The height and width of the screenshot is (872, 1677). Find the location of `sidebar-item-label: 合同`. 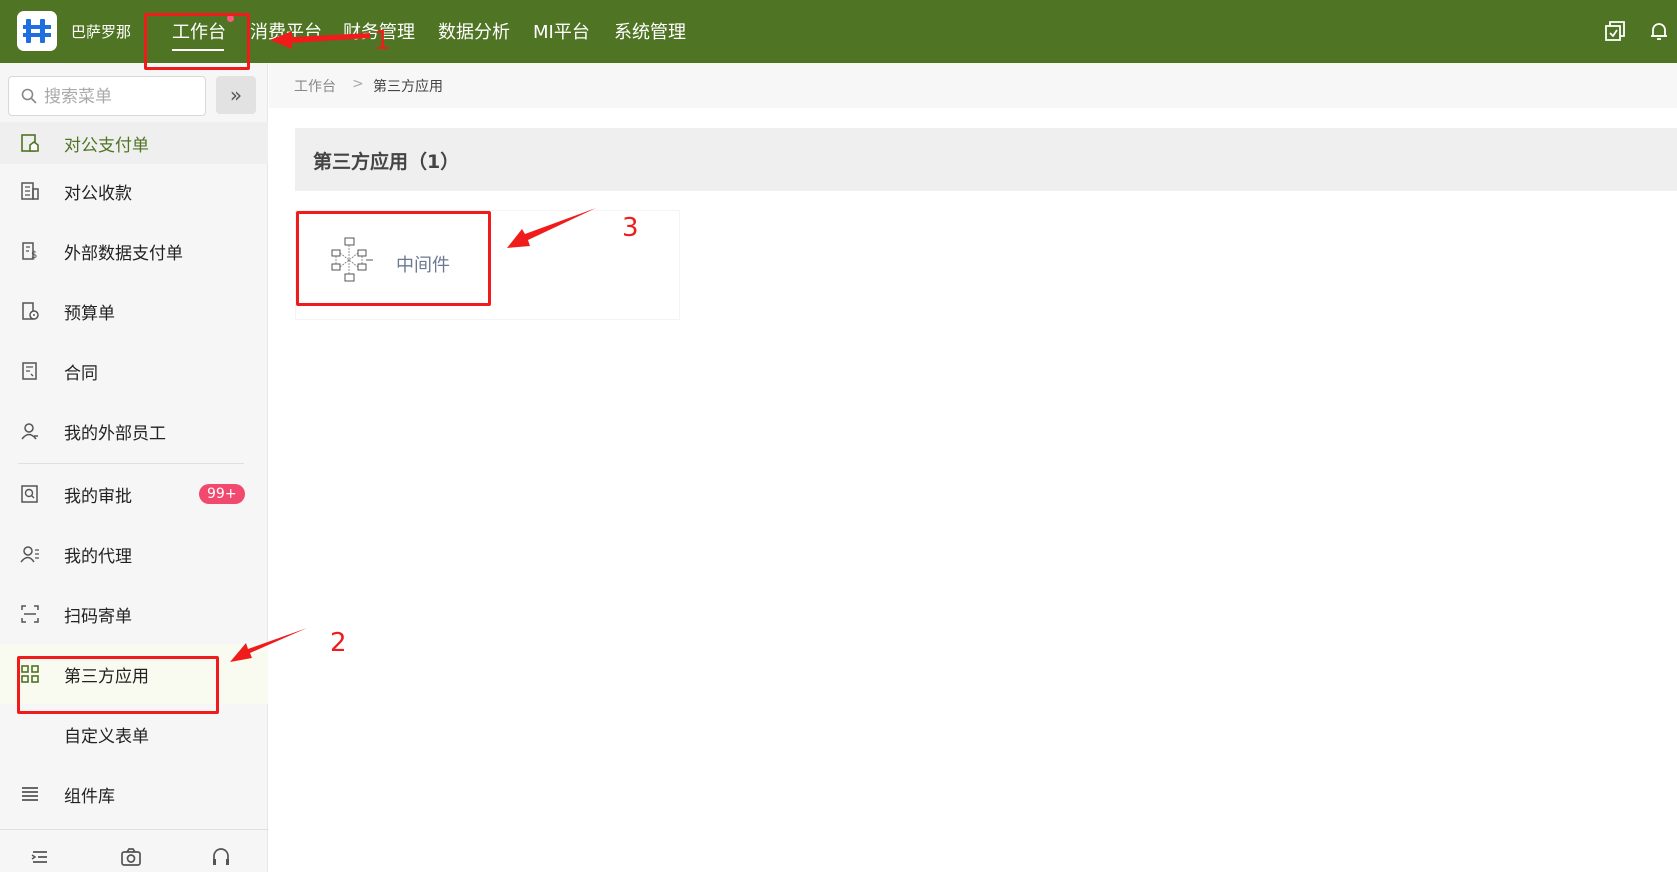

sidebar-item-label: 合同 is located at coordinates (81, 373).